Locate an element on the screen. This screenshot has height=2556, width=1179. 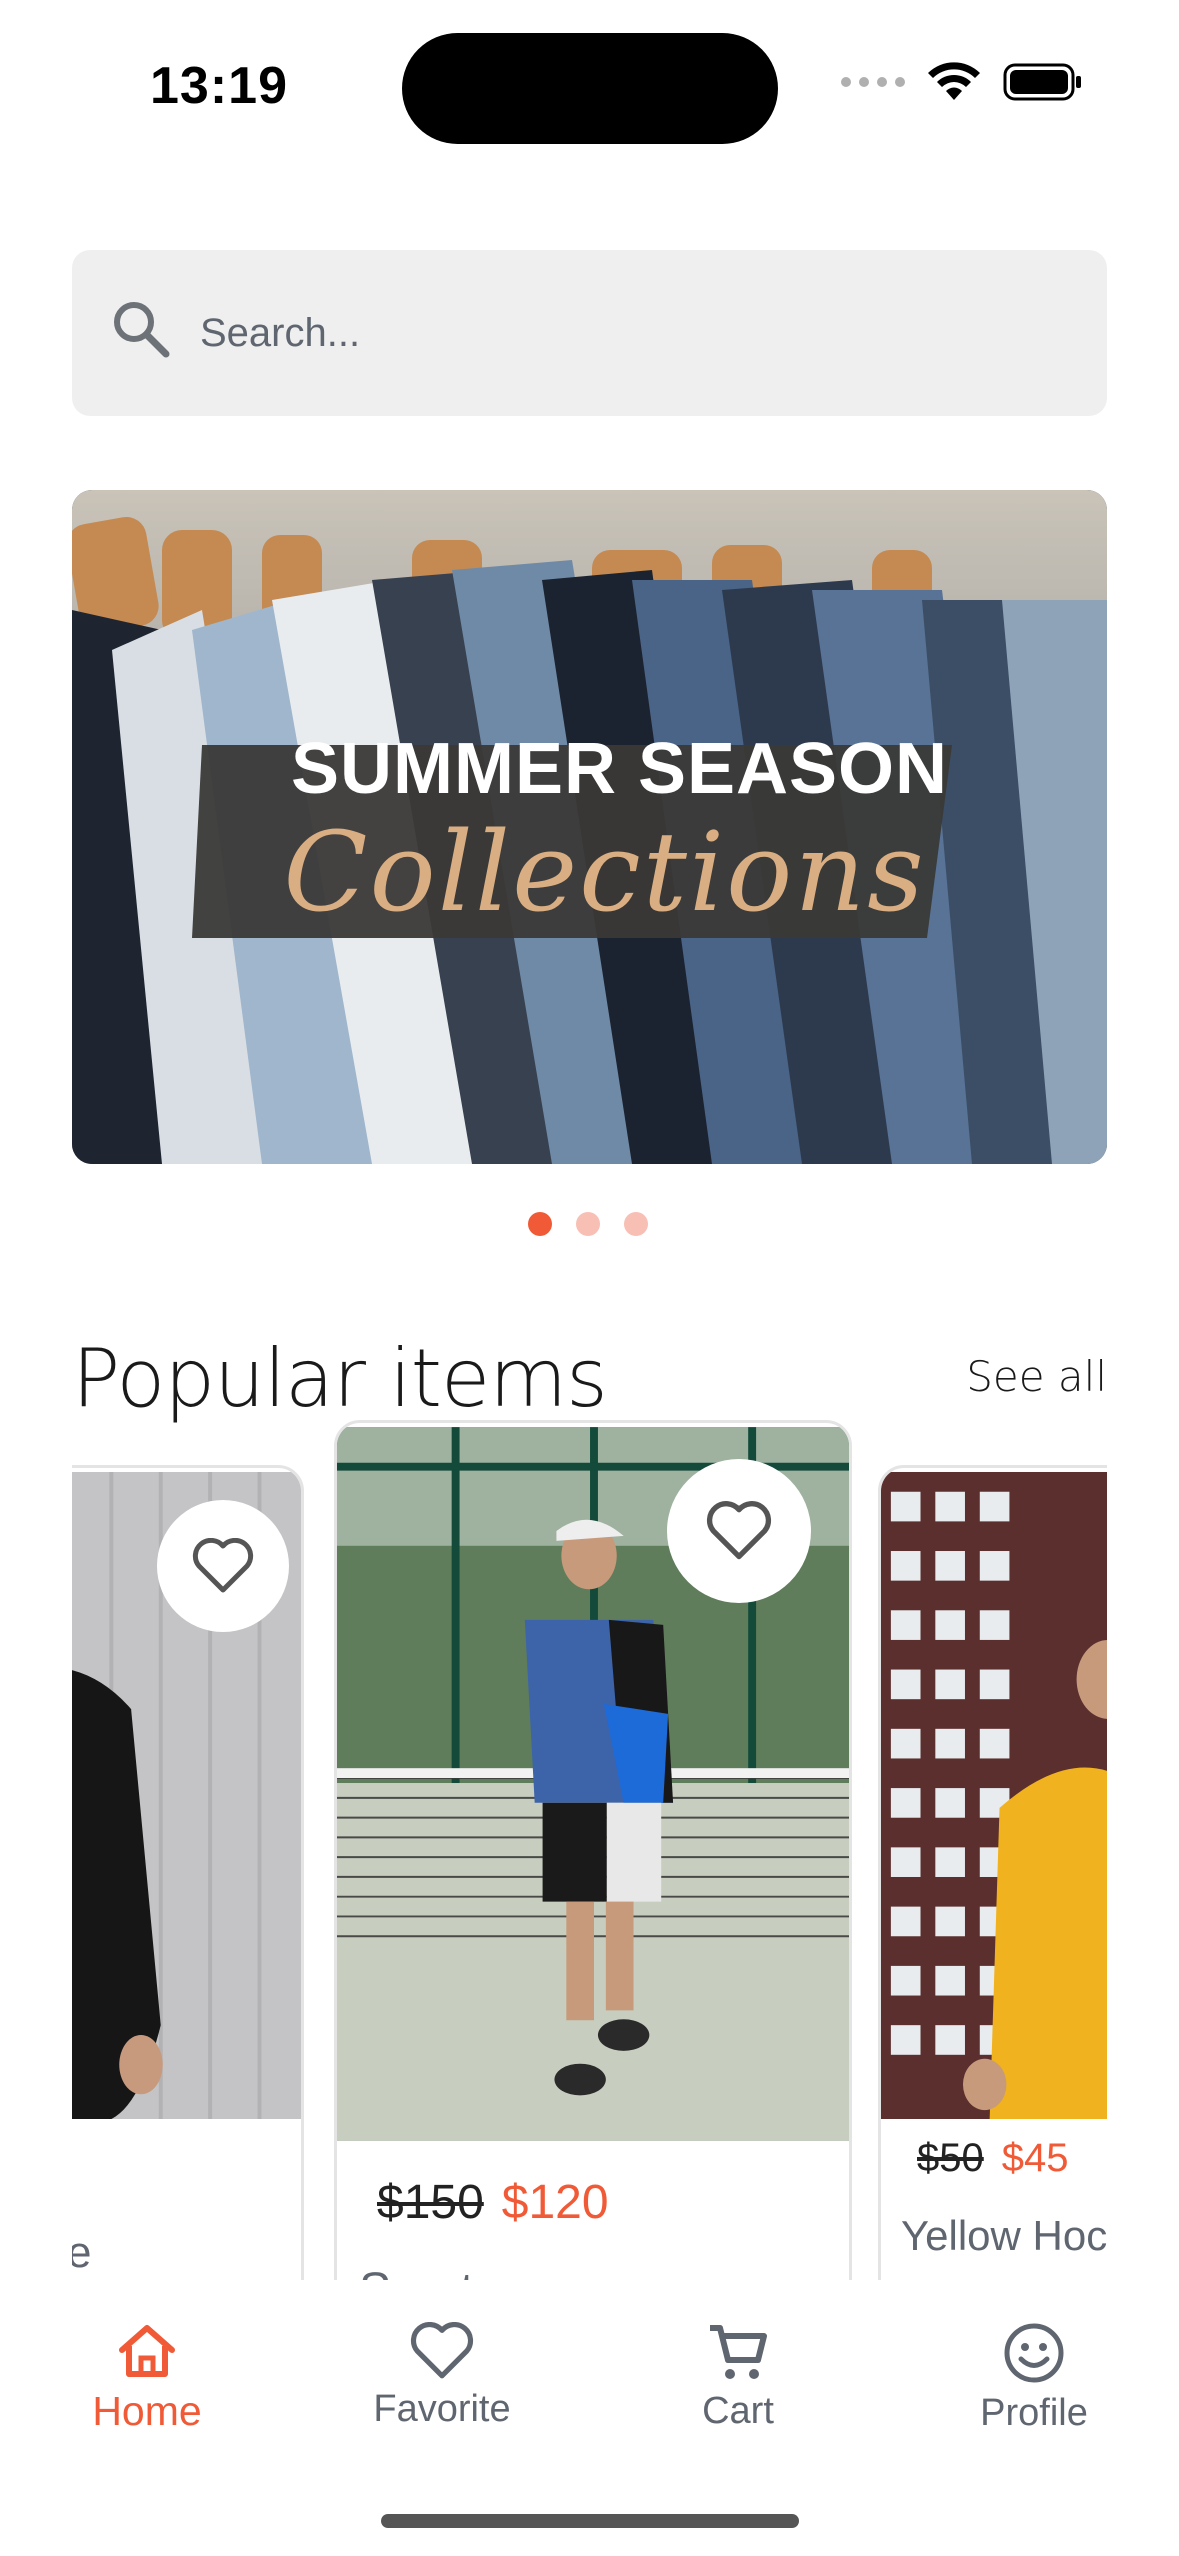
tab-favorite-label: Favorite is located at coordinates (442, 2409).